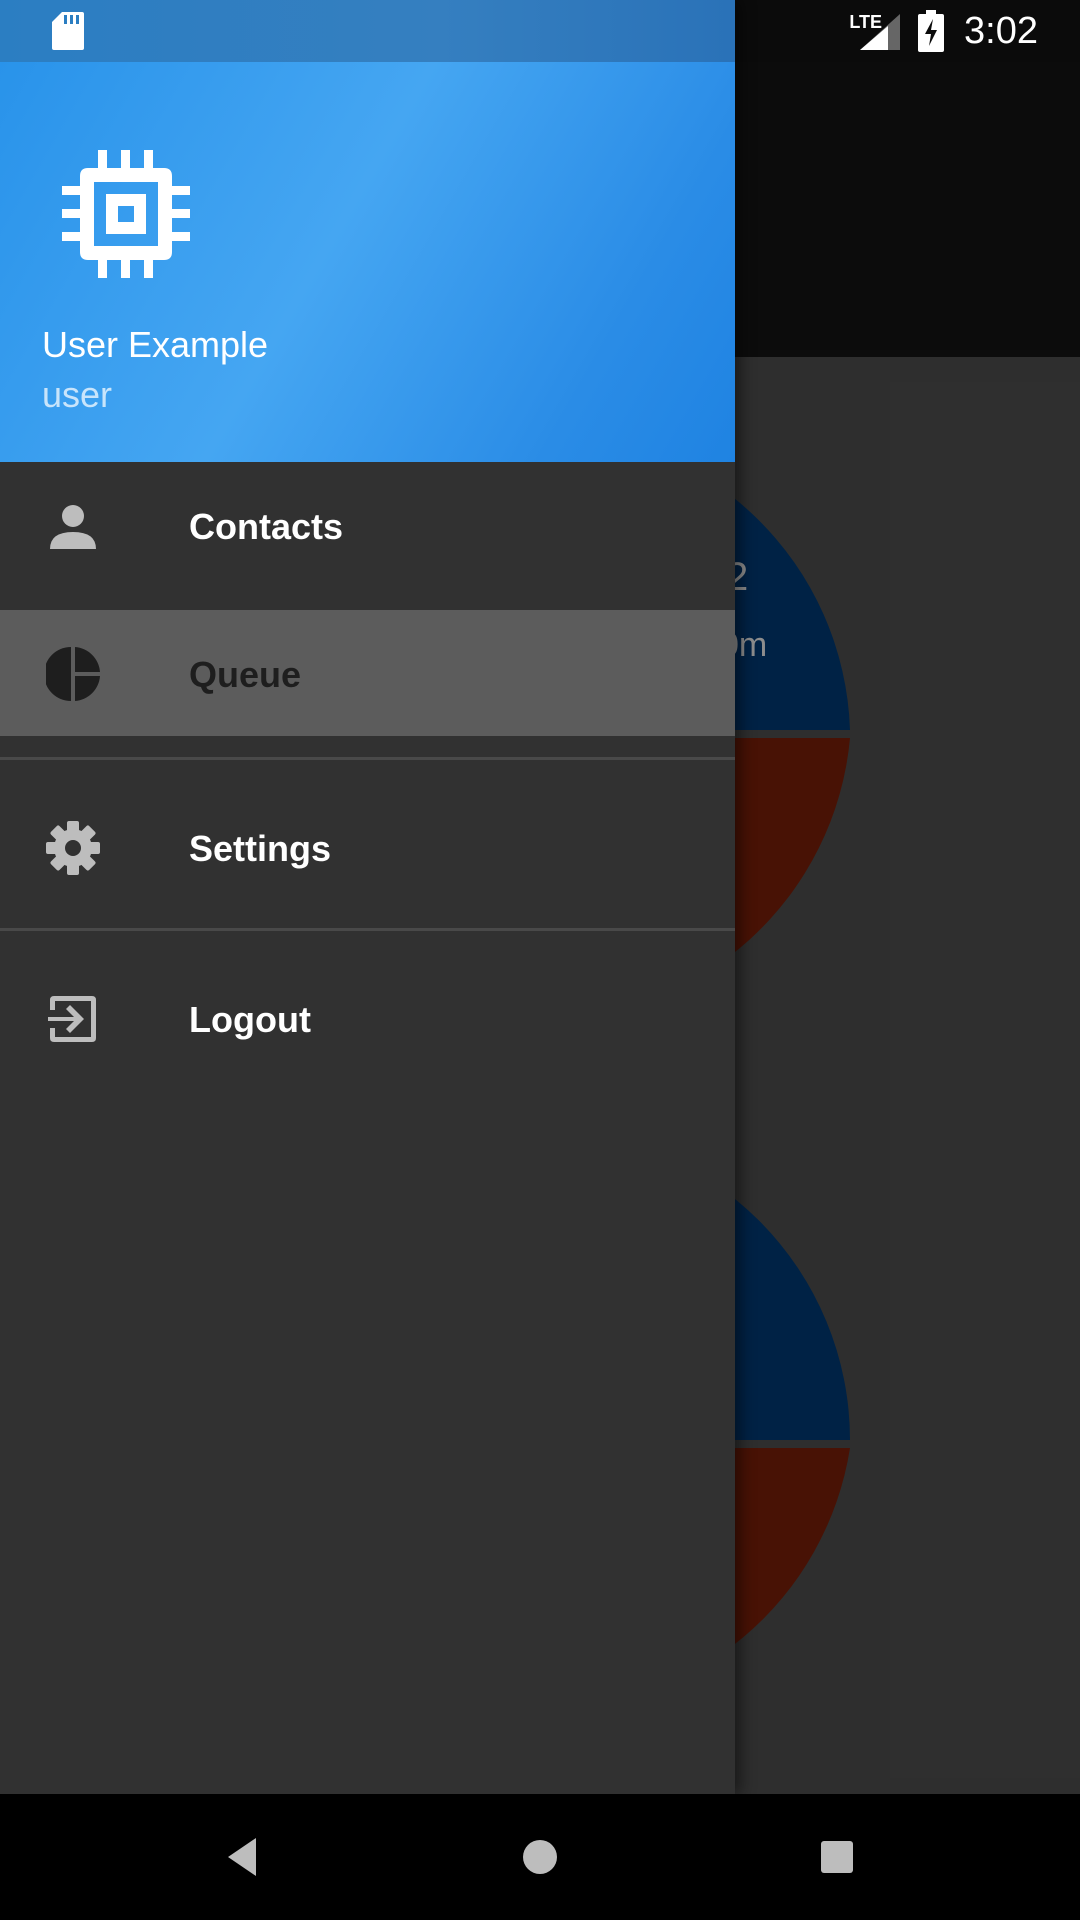 This screenshot has height=1920, width=1080. I want to click on menu-item-queue: Queue, so click(367, 673).